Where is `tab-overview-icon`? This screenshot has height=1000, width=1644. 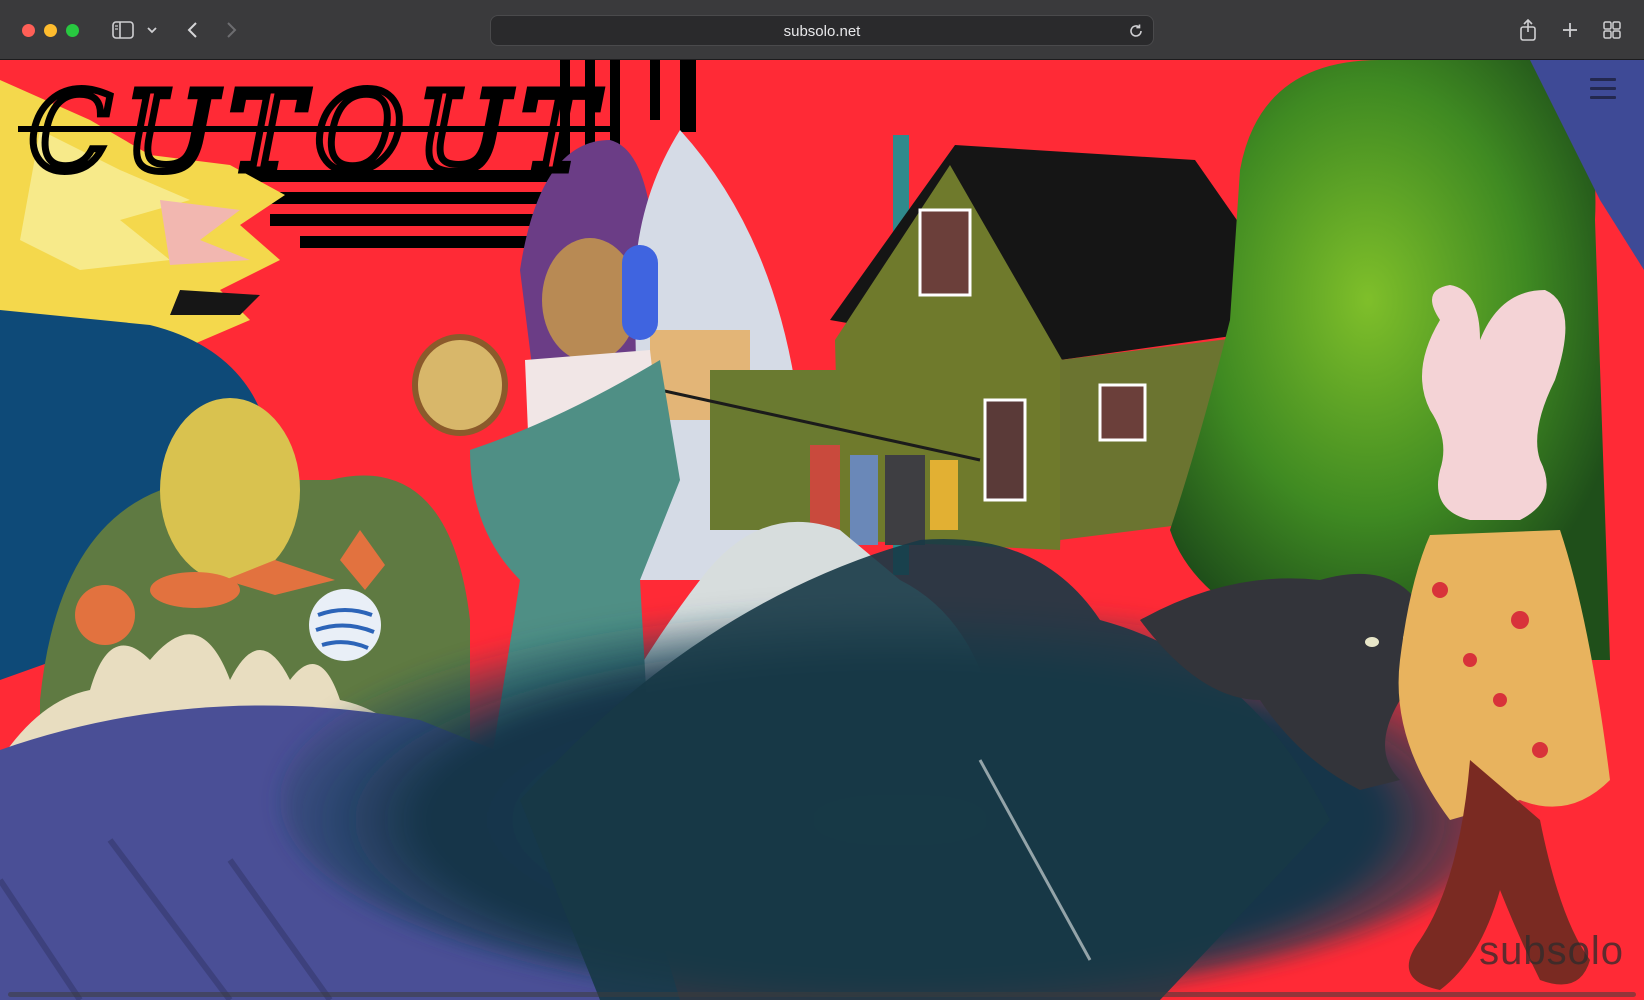
tab-overview-icon is located at coordinates (1612, 30).